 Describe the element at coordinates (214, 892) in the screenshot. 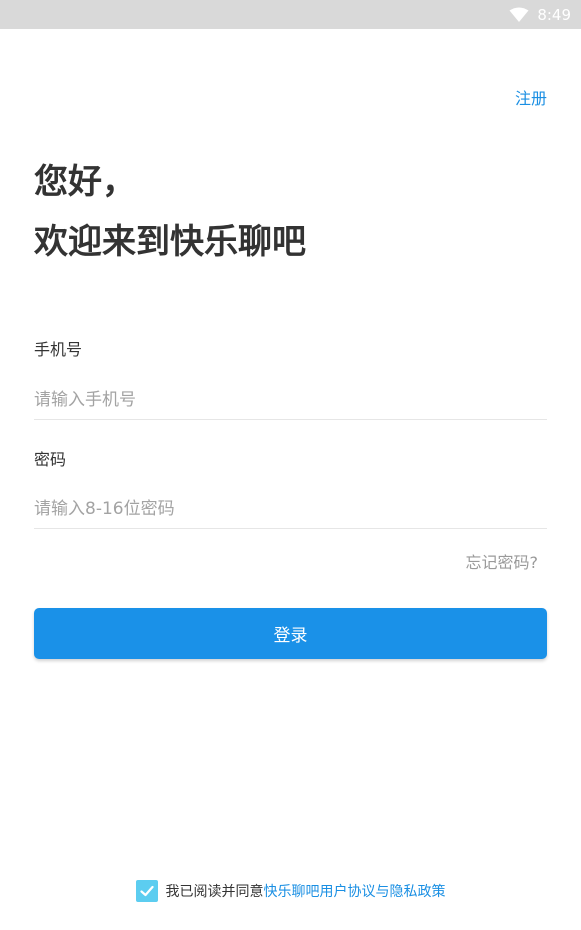

I see `agreement-prefix: 我已阅读并同意` at that location.